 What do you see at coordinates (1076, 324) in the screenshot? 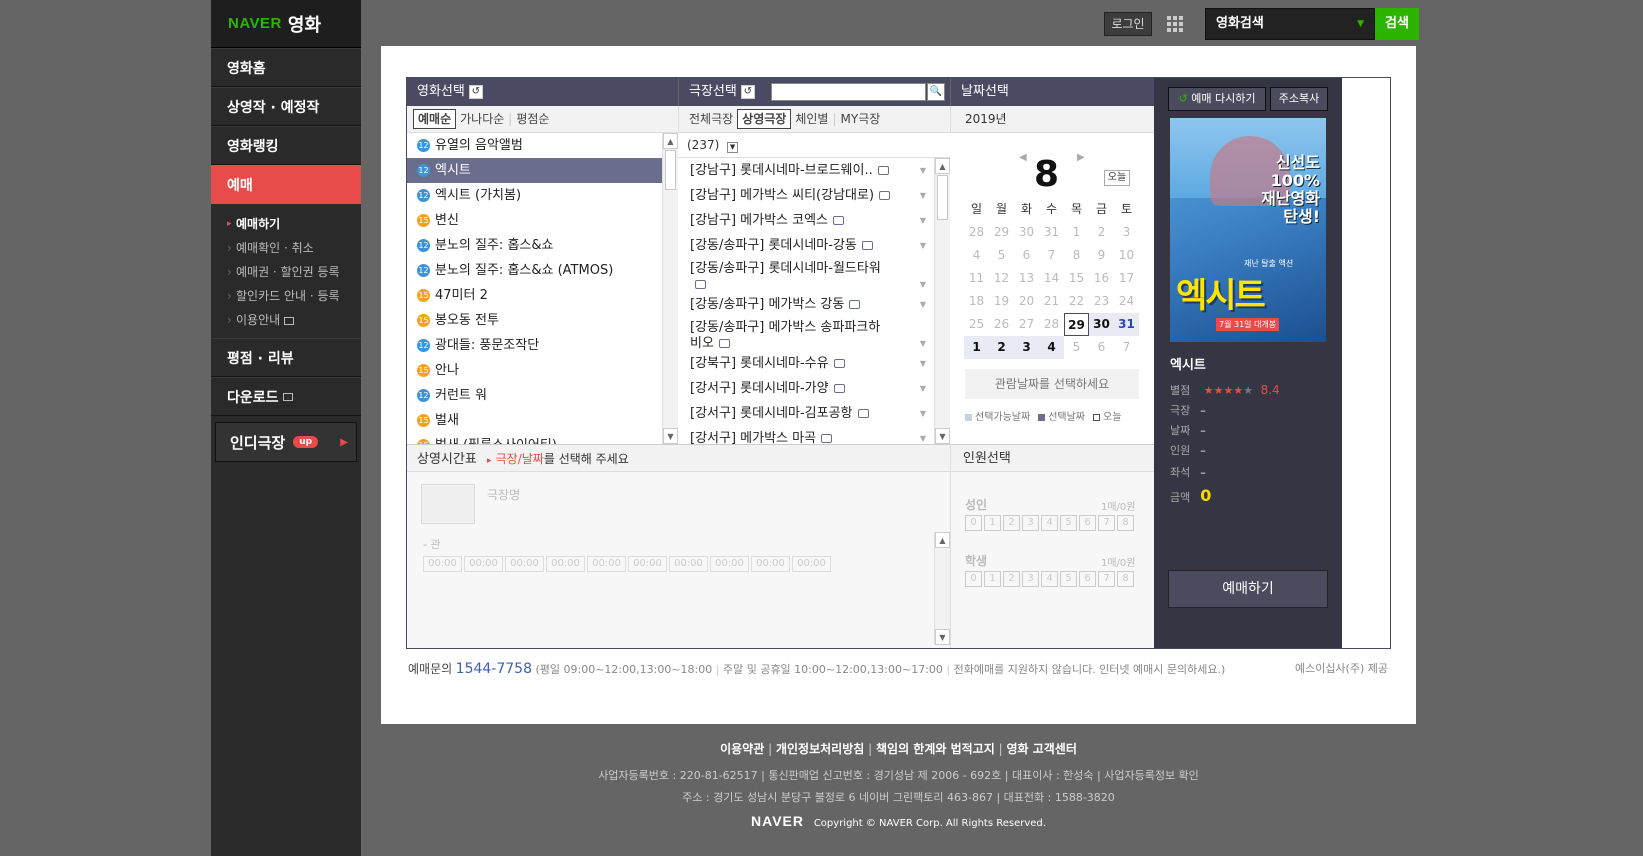
I see `calendar-day: 29` at bounding box center [1076, 324].